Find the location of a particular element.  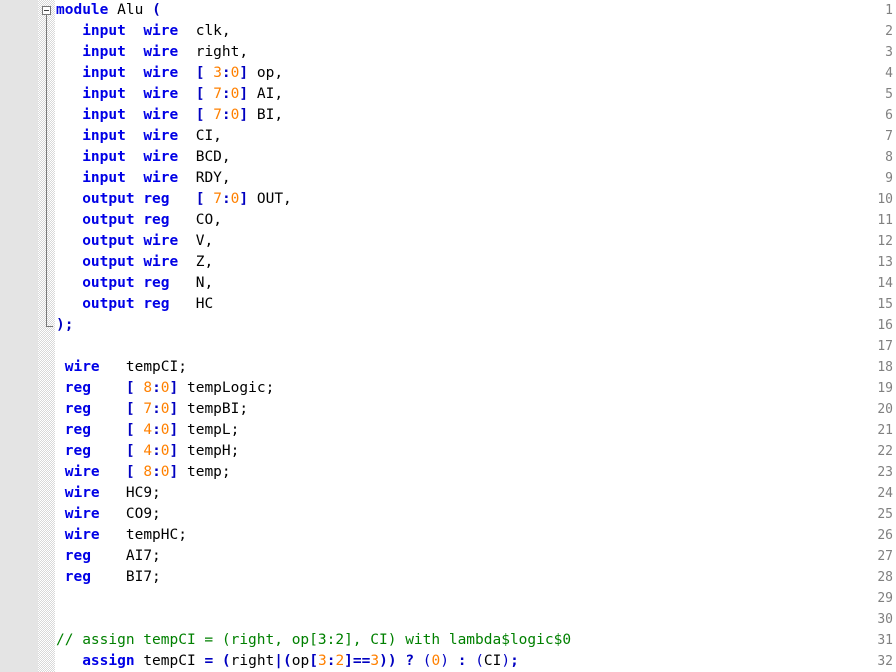

fold-guide-line is located at coordinates (46, 170).